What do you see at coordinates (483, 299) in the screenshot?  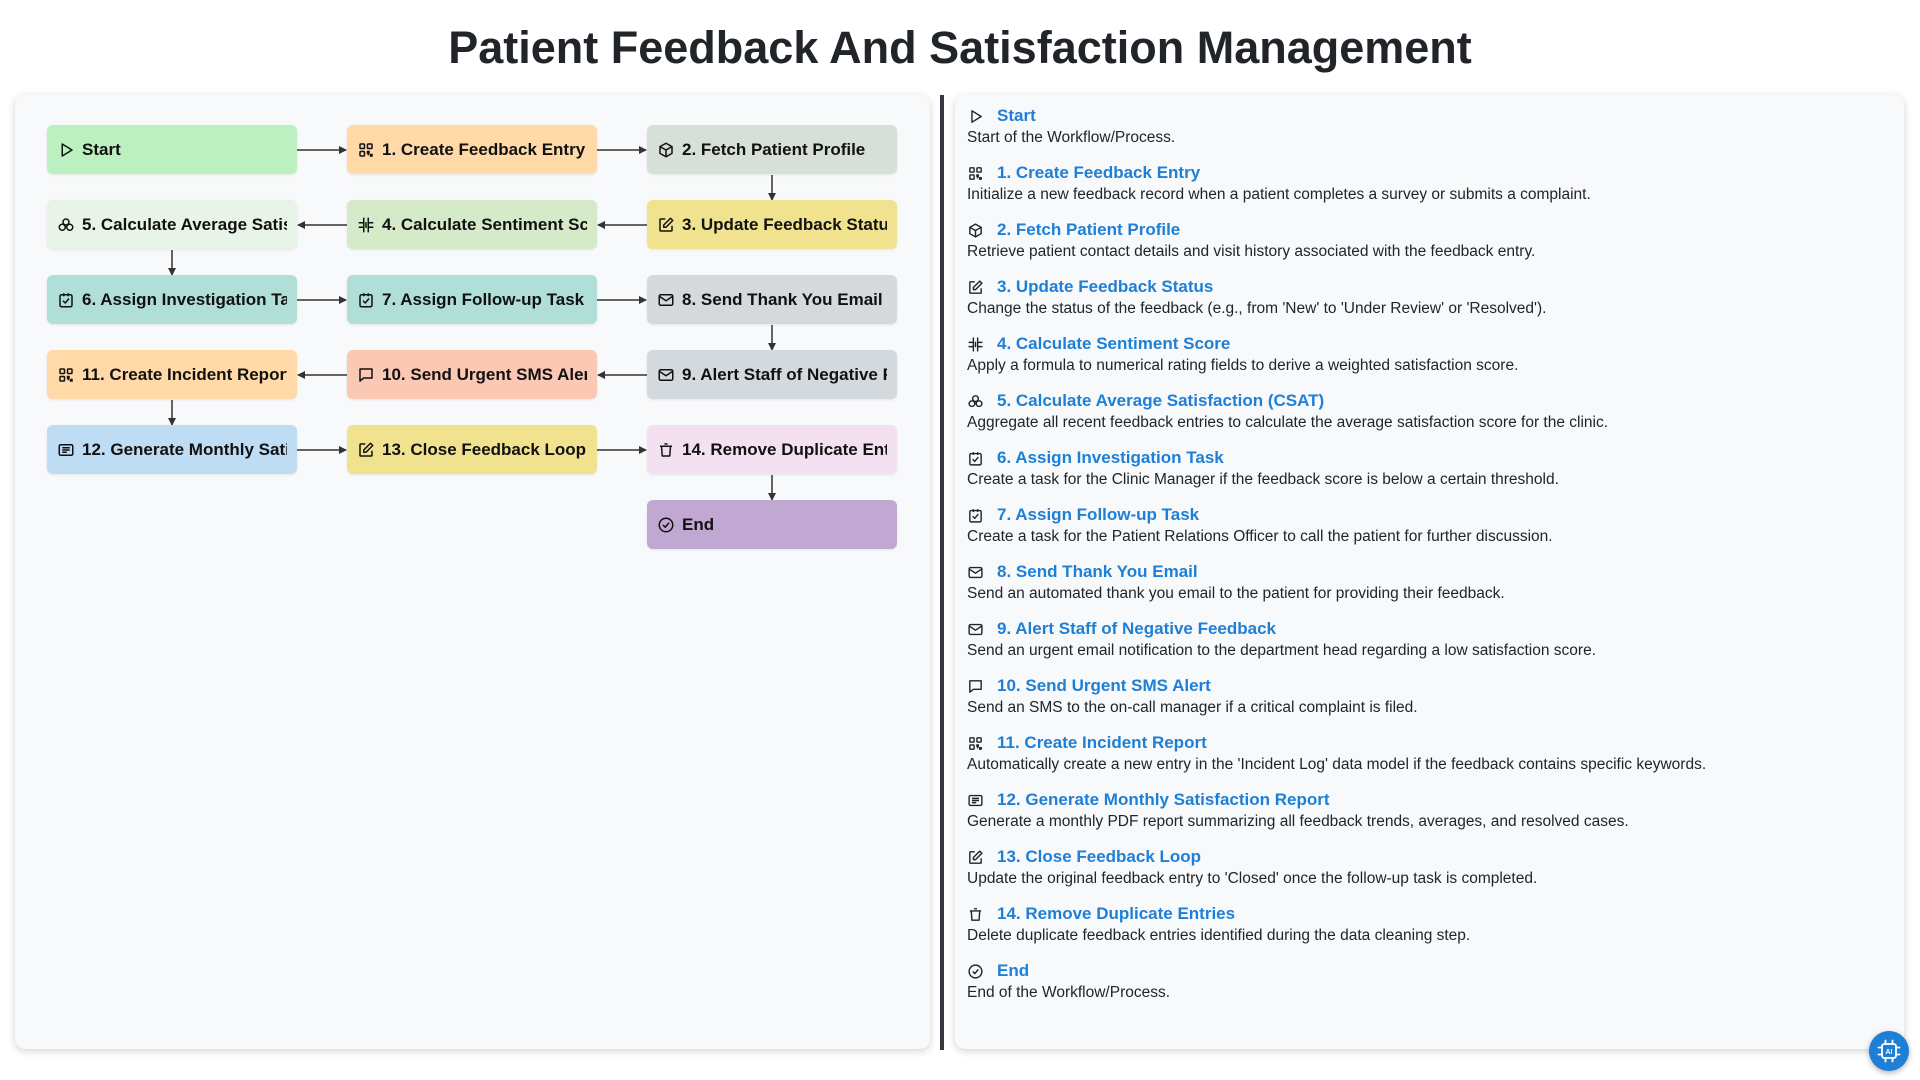 I see `node-label: 7. Assign Follow-up Task` at bounding box center [483, 299].